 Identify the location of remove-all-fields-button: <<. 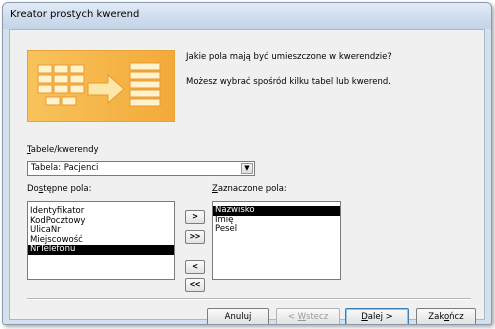
(195, 285).